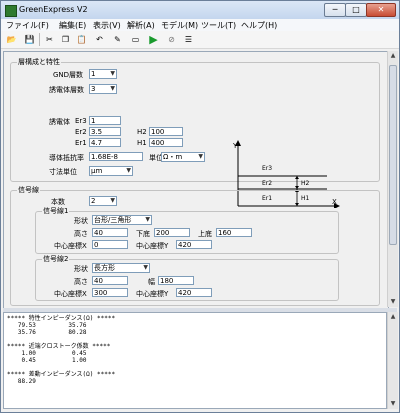 The height and width of the screenshot is (413, 400). What do you see at coordinates (166, 142) in the screenshot?
I see `h1-input: 400` at bounding box center [166, 142].